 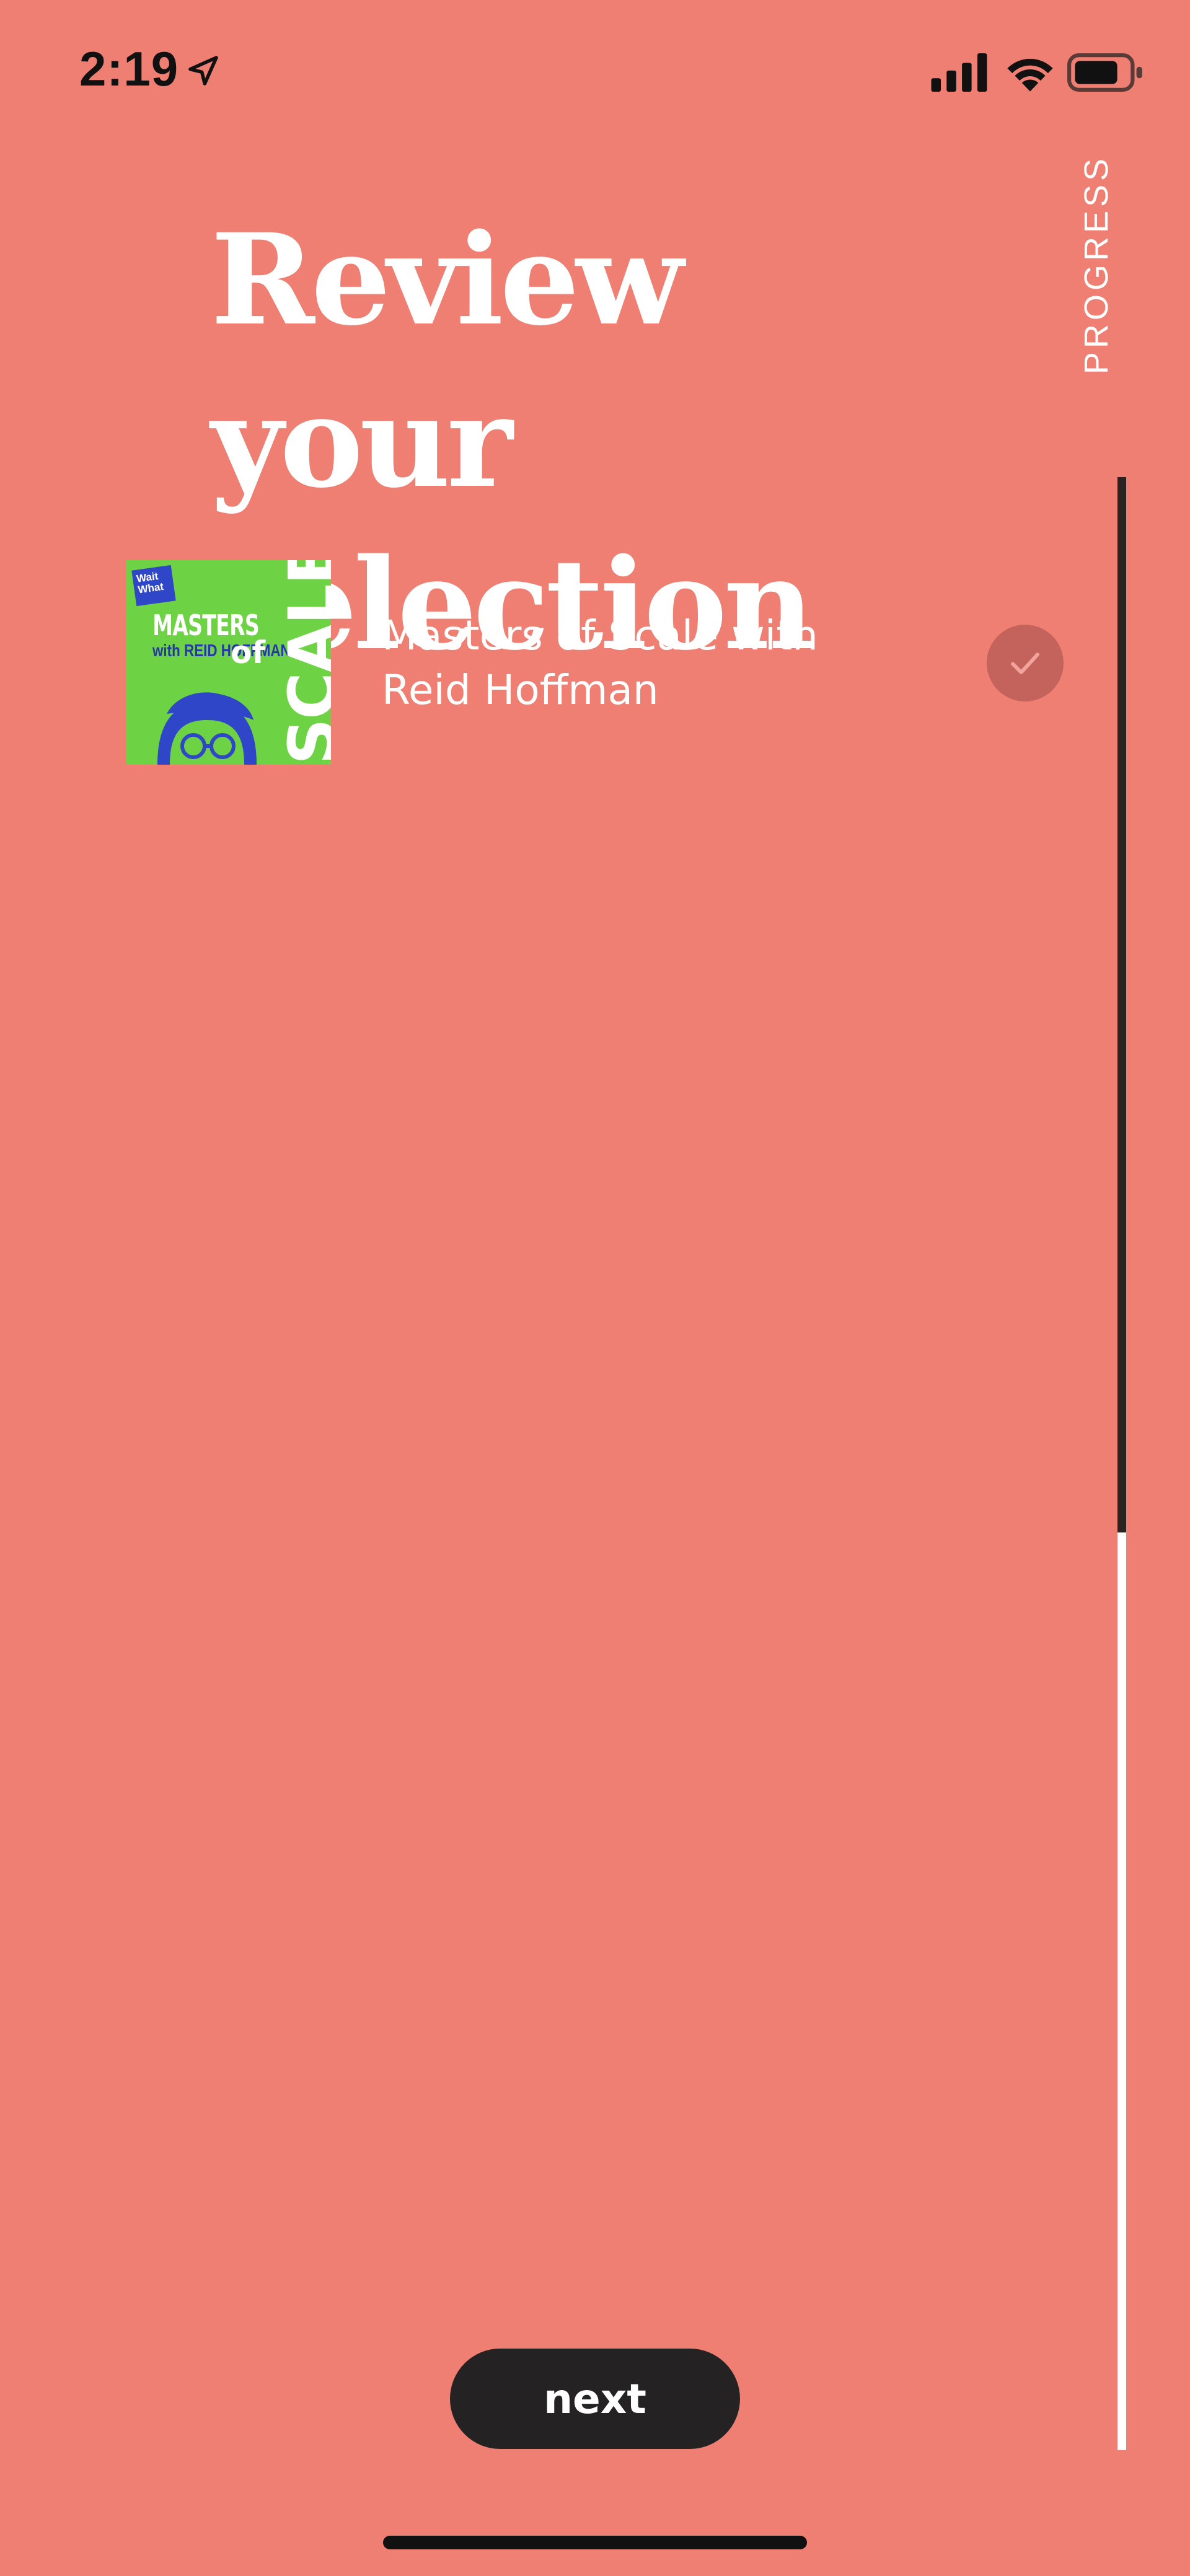 What do you see at coordinates (221, 651) in the screenshot?
I see `cover-subtitle: with REID HOFFMAN` at bounding box center [221, 651].